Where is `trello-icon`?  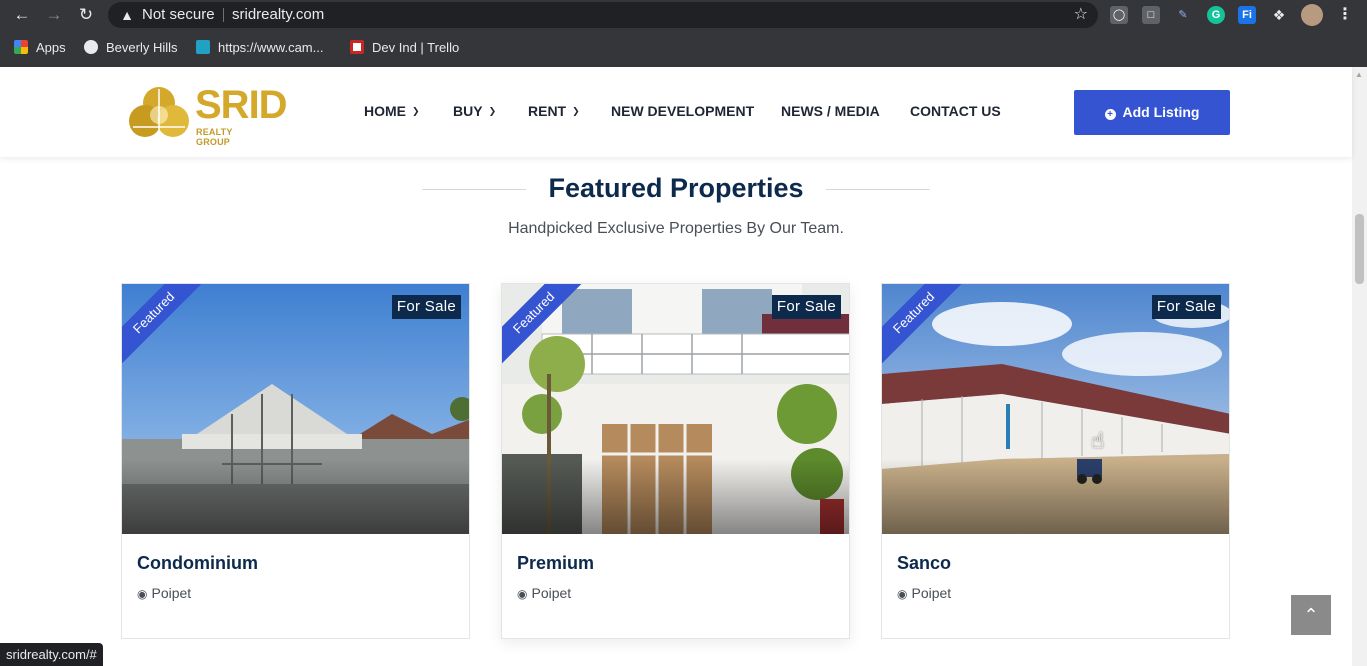 trello-icon is located at coordinates (357, 47).